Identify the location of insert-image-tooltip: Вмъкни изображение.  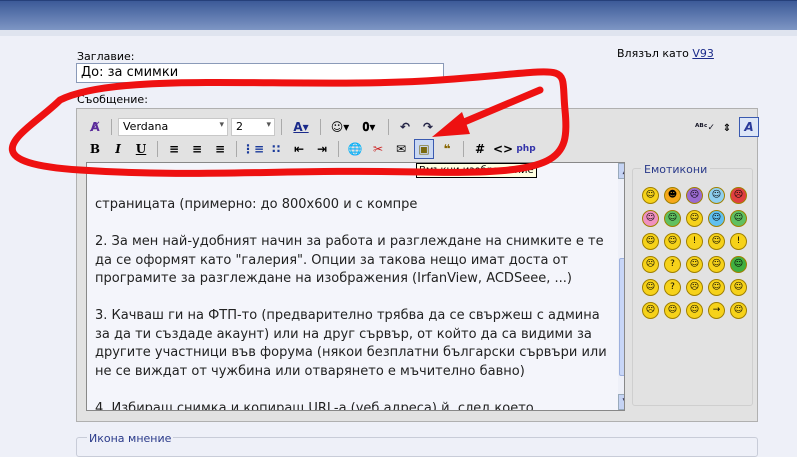
(476, 170).